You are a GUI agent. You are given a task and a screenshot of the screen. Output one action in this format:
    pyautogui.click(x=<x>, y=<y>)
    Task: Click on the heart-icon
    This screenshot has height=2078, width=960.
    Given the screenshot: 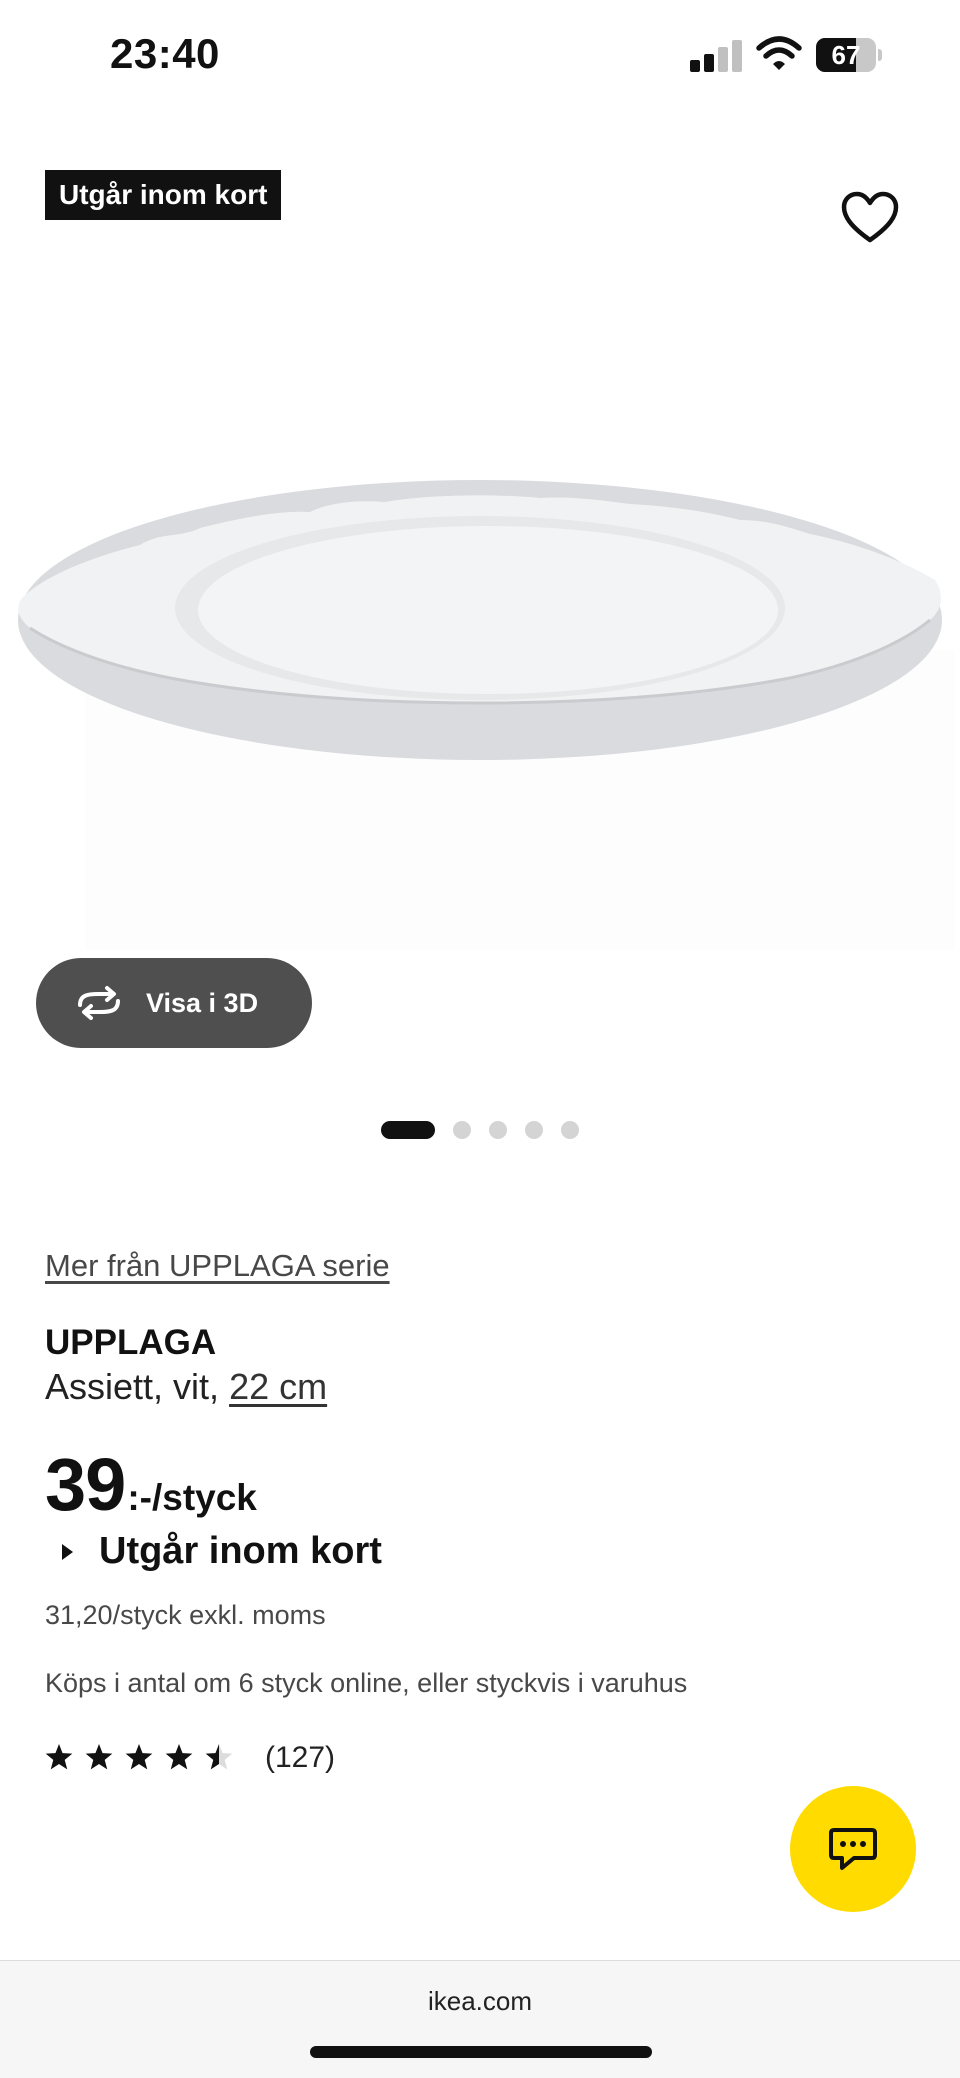 What is the action you would take?
    pyautogui.click(x=870, y=218)
    